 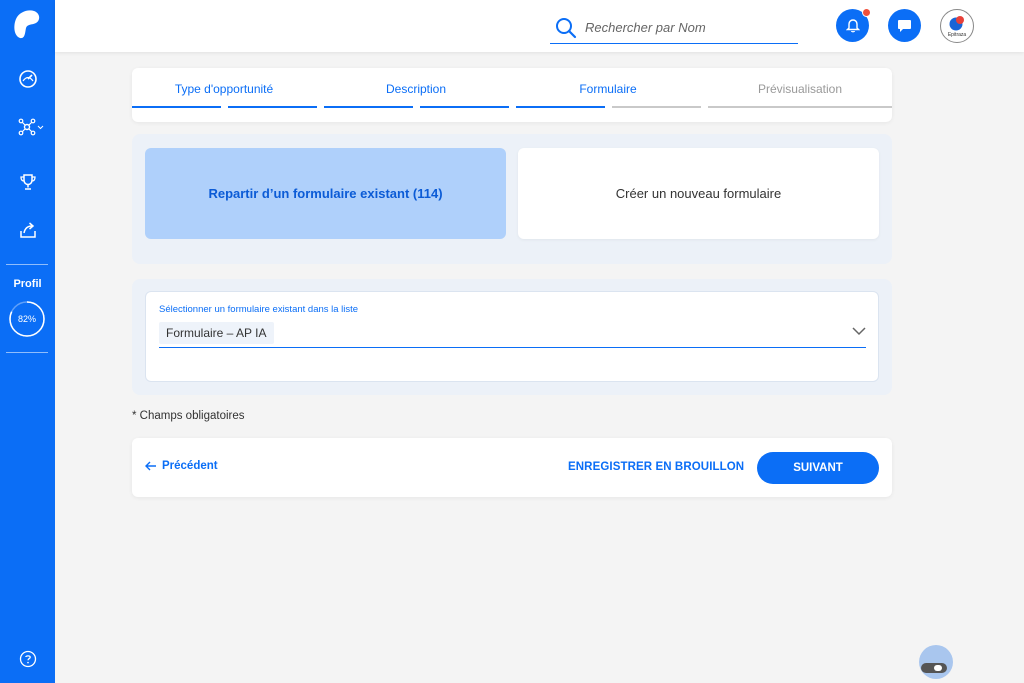 I want to click on chat-bubble-icon, so click(x=904, y=25).